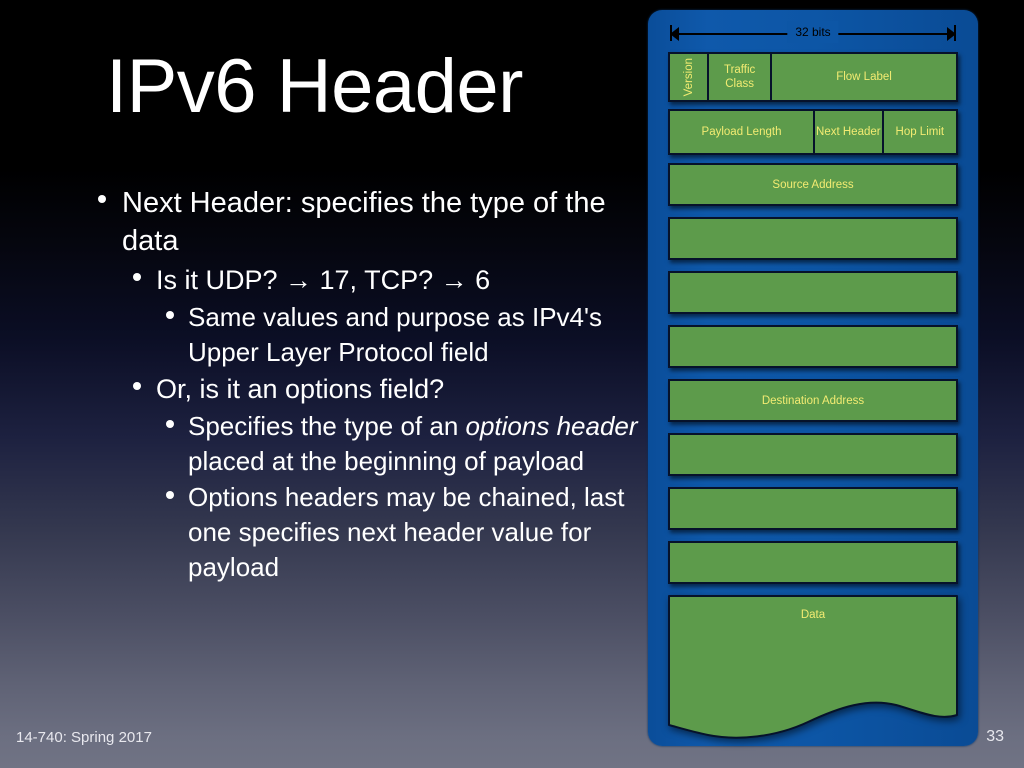  I want to click on data-payload-block: Data, so click(813, 670).